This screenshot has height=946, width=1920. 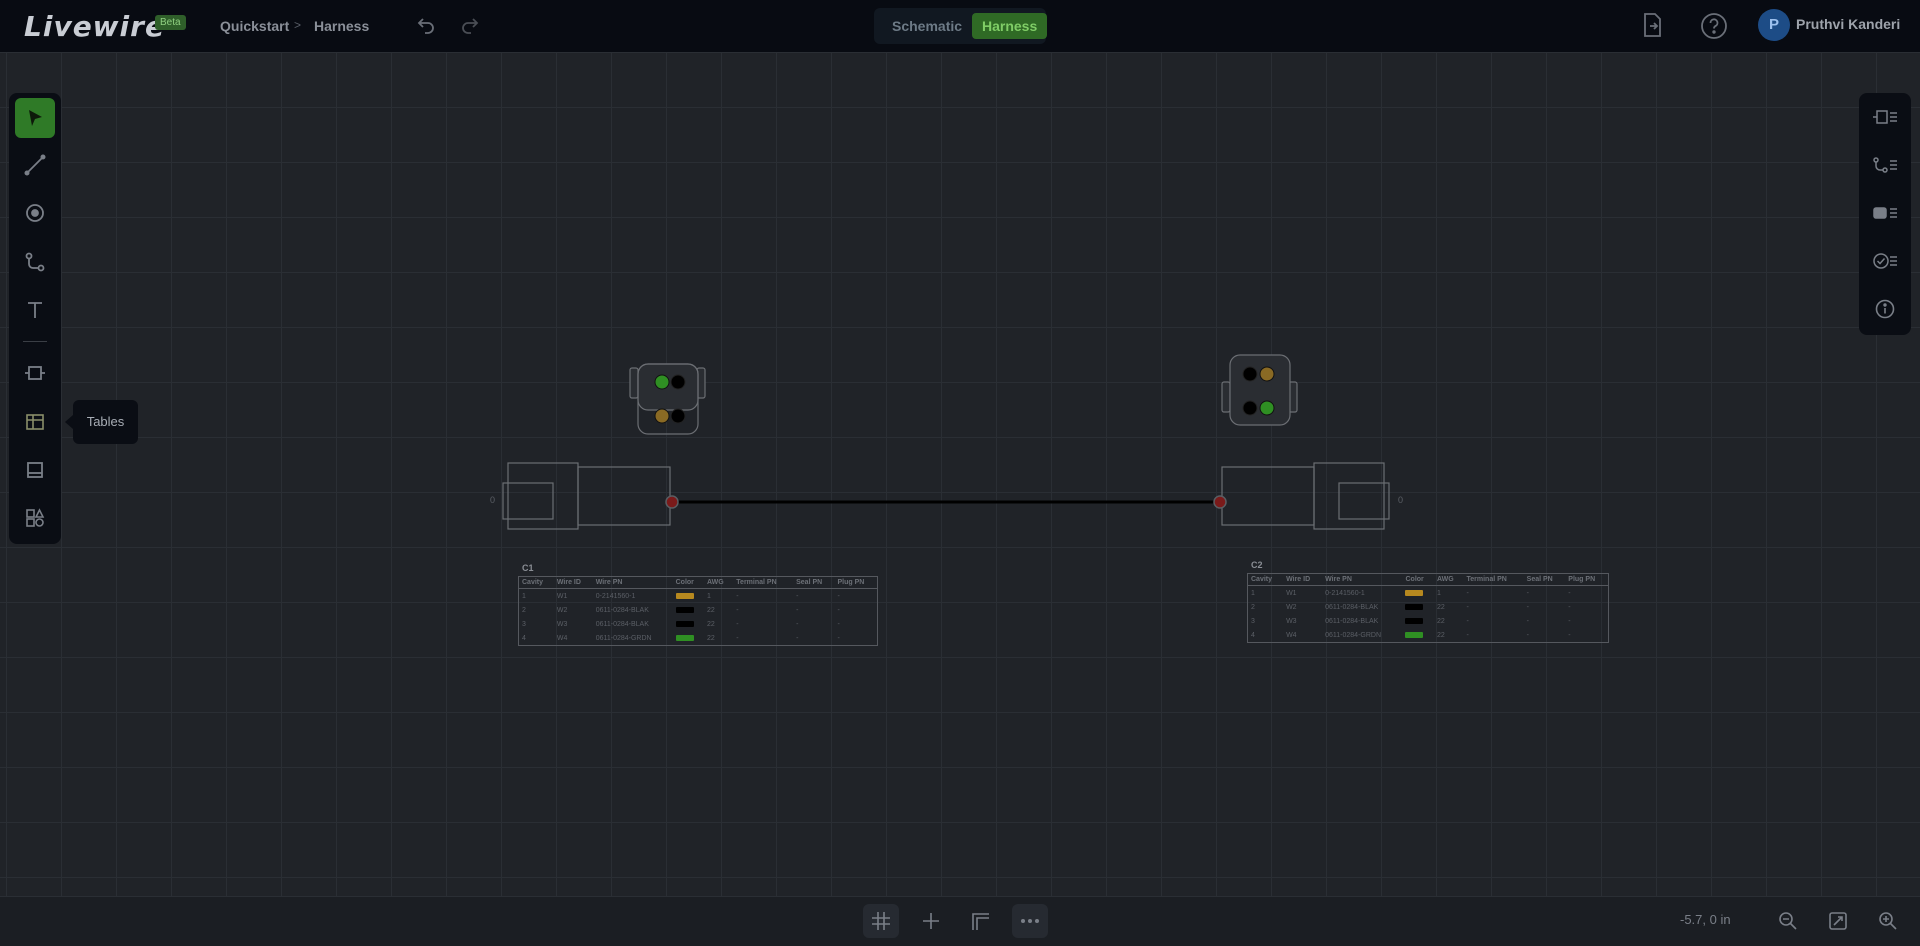 I want to click on cursor-coordinates: -5.7, 0 in, so click(x=1705, y=919).